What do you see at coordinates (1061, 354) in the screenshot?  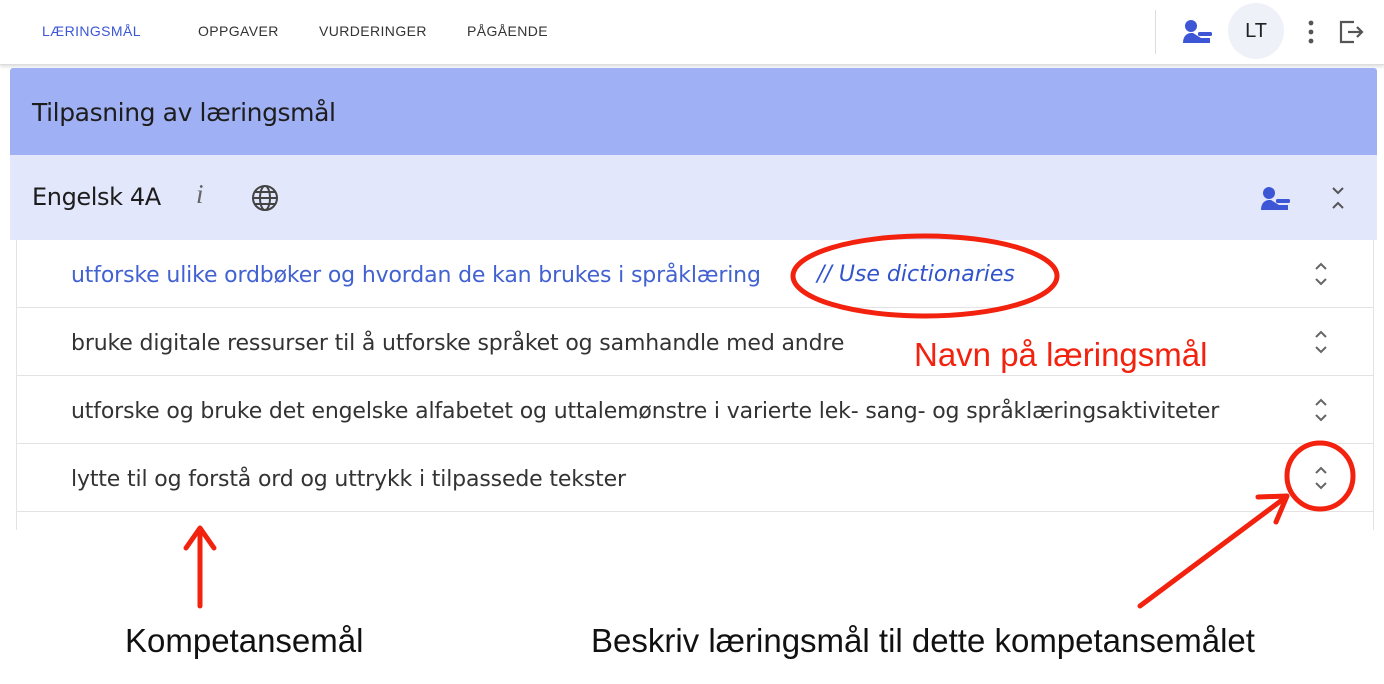 I see `annotation-learning-goal-name: Navn på læringsmål` at bounding box center [1061, 354].